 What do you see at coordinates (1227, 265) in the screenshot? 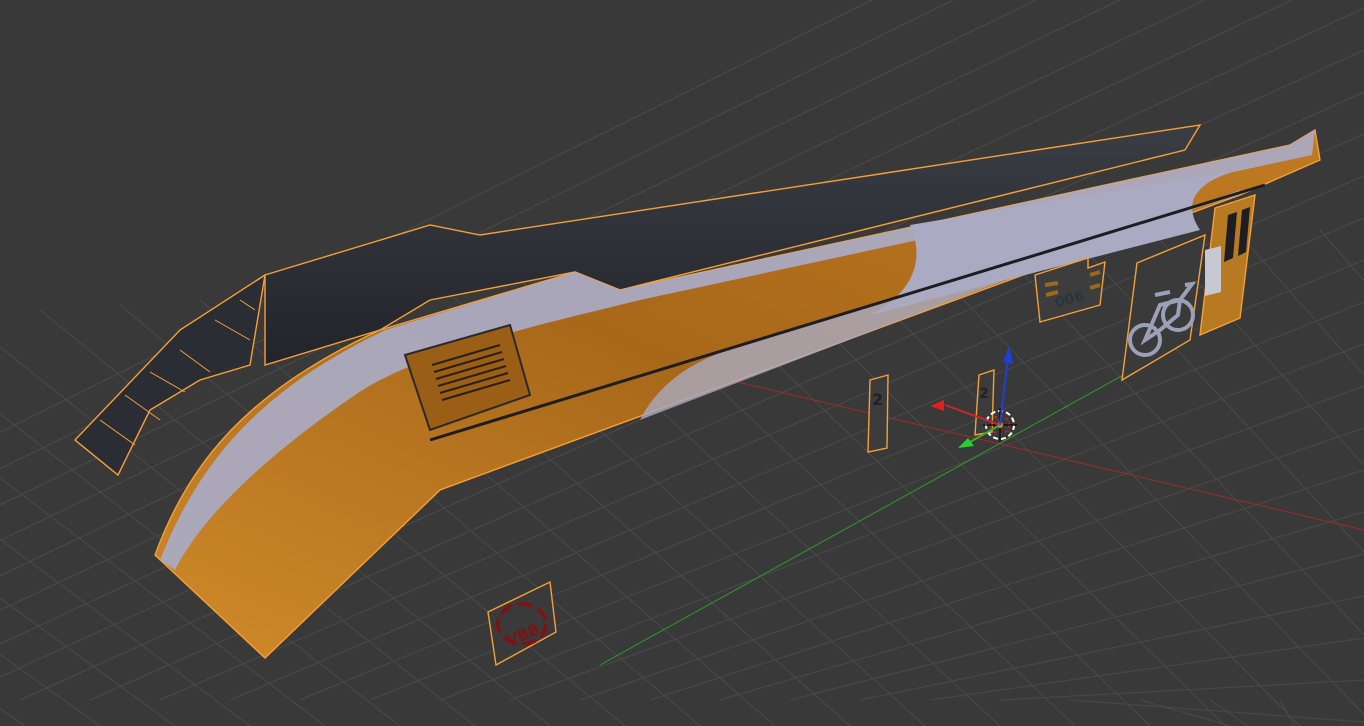
I see `rear-door-panel` at bounding box center [1227, 265].